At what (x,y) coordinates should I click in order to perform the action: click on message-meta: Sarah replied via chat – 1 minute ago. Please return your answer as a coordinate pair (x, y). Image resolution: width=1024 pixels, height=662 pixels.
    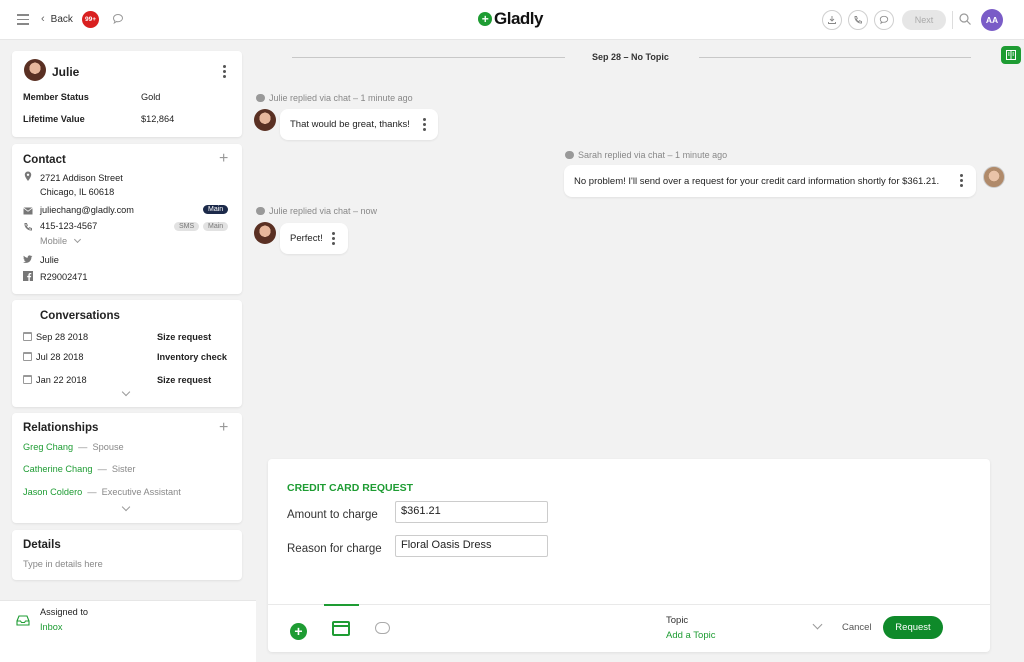
    Looking at the image, I should click on (646, 155).